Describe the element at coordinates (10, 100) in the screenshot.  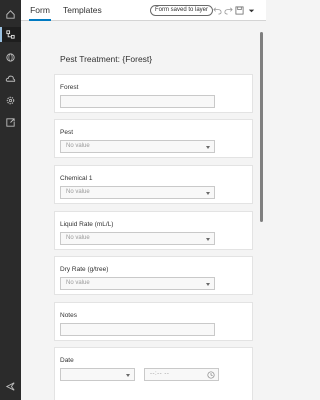
I see `settings-icon` at that location.